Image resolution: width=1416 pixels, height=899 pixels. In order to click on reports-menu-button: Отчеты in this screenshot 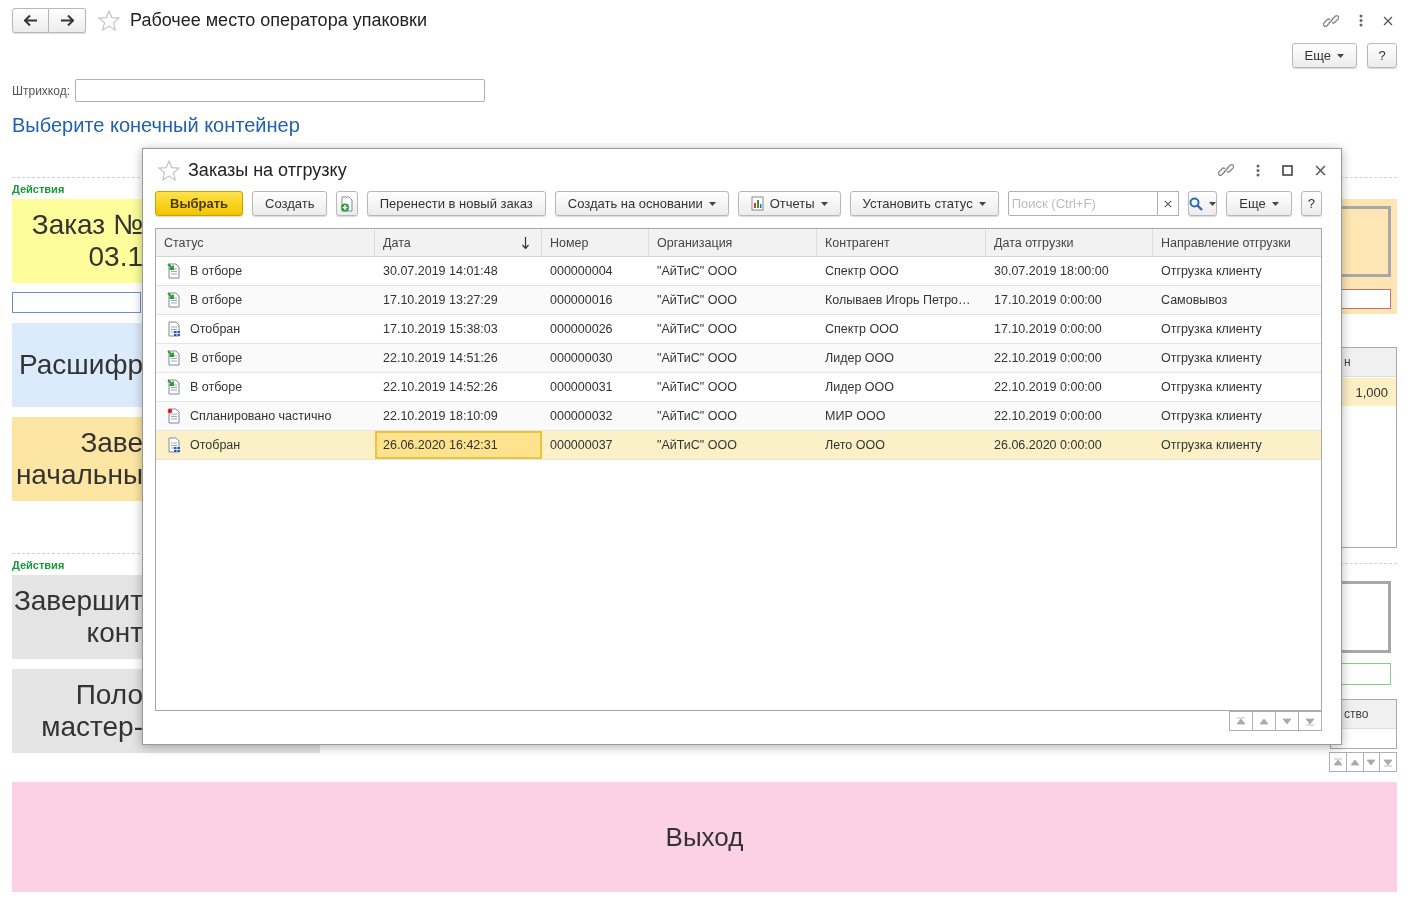, I will do `click(789, 203)`.